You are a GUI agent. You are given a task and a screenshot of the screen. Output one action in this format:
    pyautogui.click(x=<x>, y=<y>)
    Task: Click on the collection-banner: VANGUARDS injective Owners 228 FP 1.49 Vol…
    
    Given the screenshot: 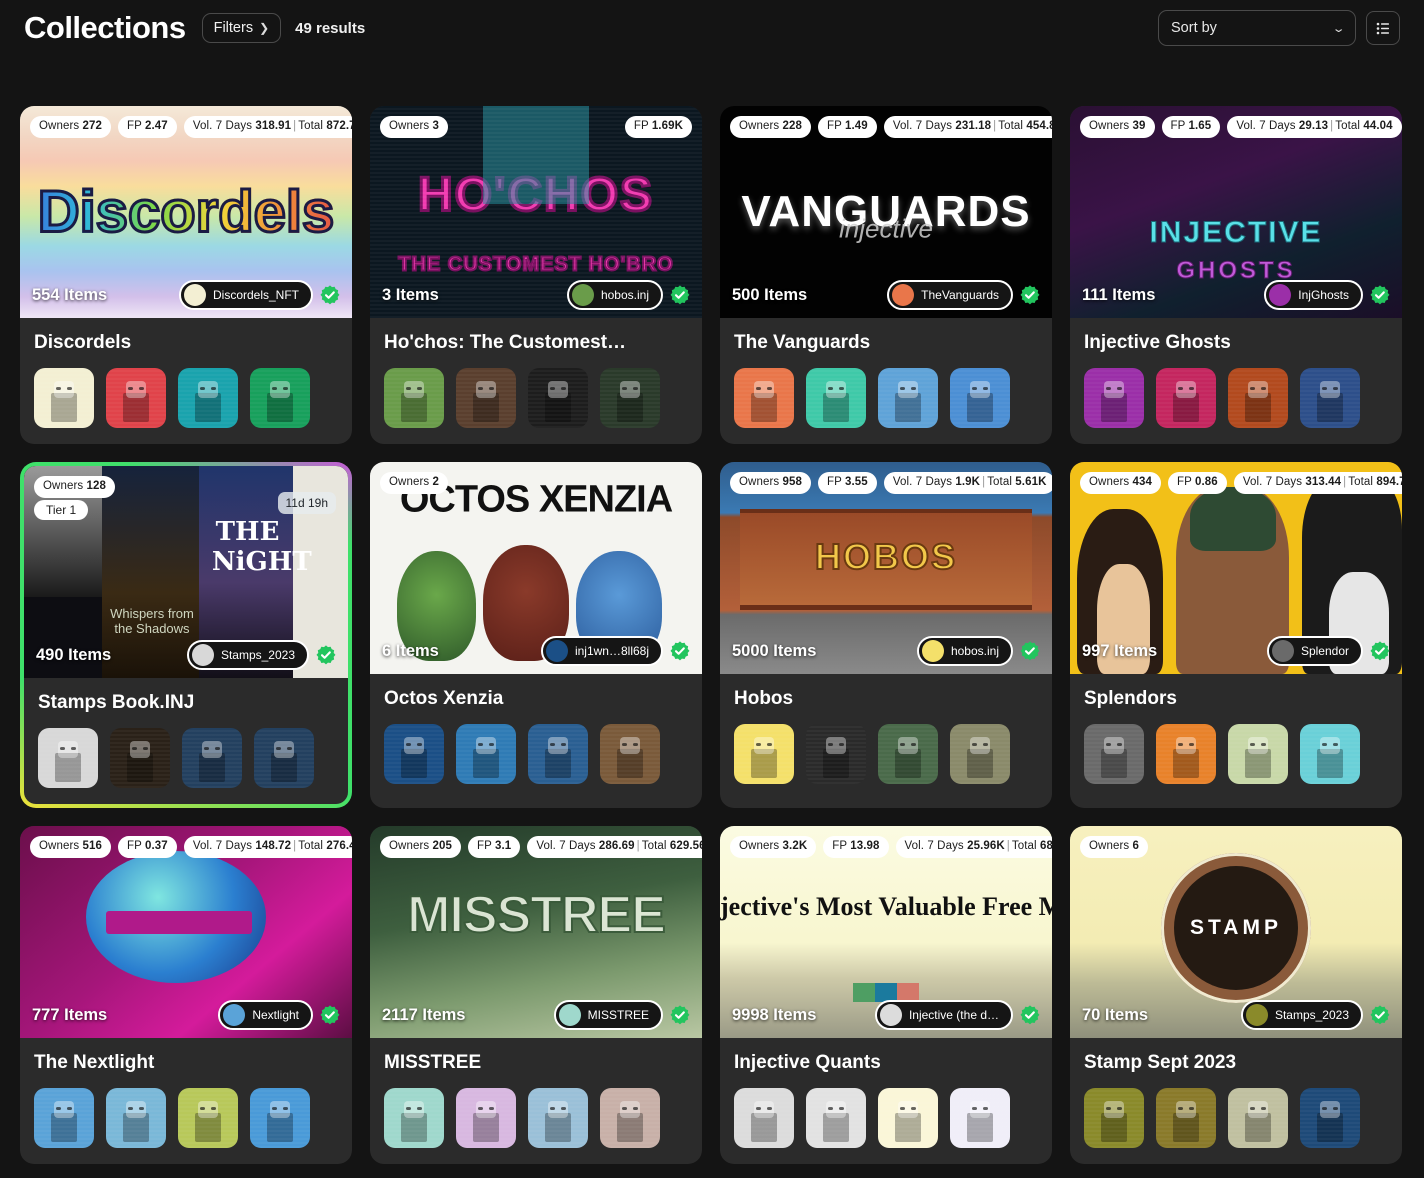 What is the action you would take?
    pyautogui.click(x=886, y=212)
    